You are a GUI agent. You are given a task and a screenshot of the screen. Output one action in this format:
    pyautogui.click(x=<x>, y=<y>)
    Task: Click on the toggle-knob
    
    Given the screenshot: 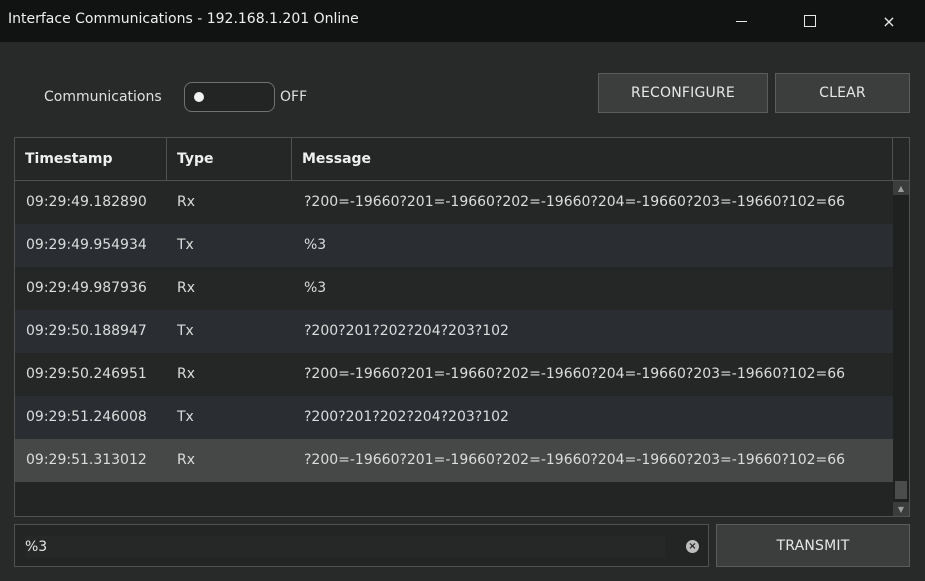 What is the action you would take?
    pyautogui.click(x=199, y=97)
    